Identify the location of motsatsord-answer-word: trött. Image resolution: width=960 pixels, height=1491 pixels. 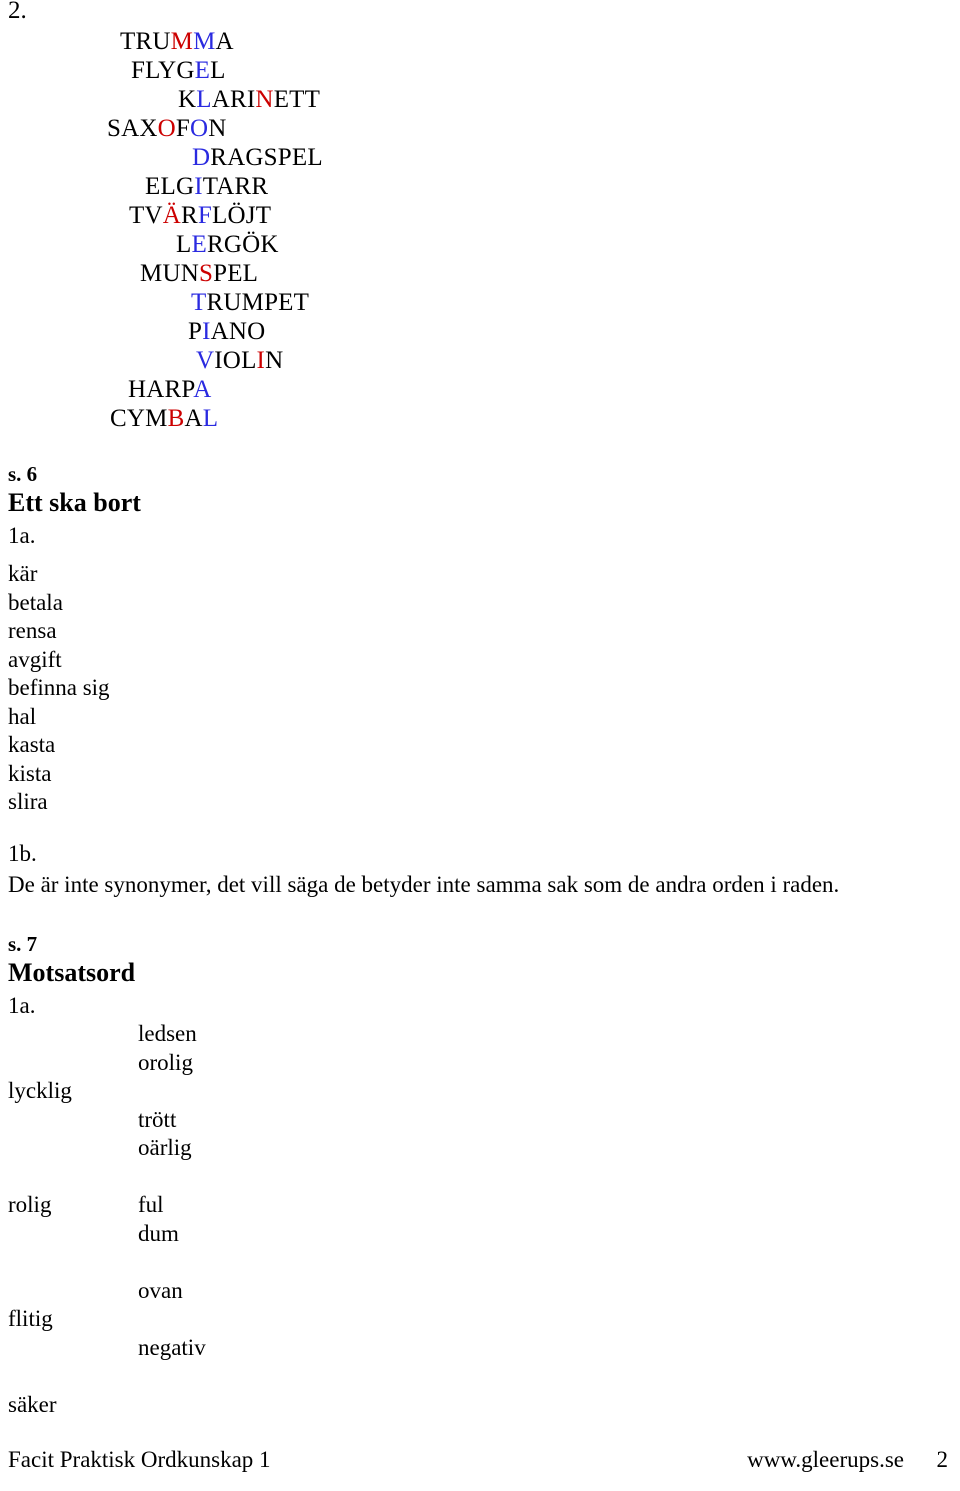
(157, 1119).